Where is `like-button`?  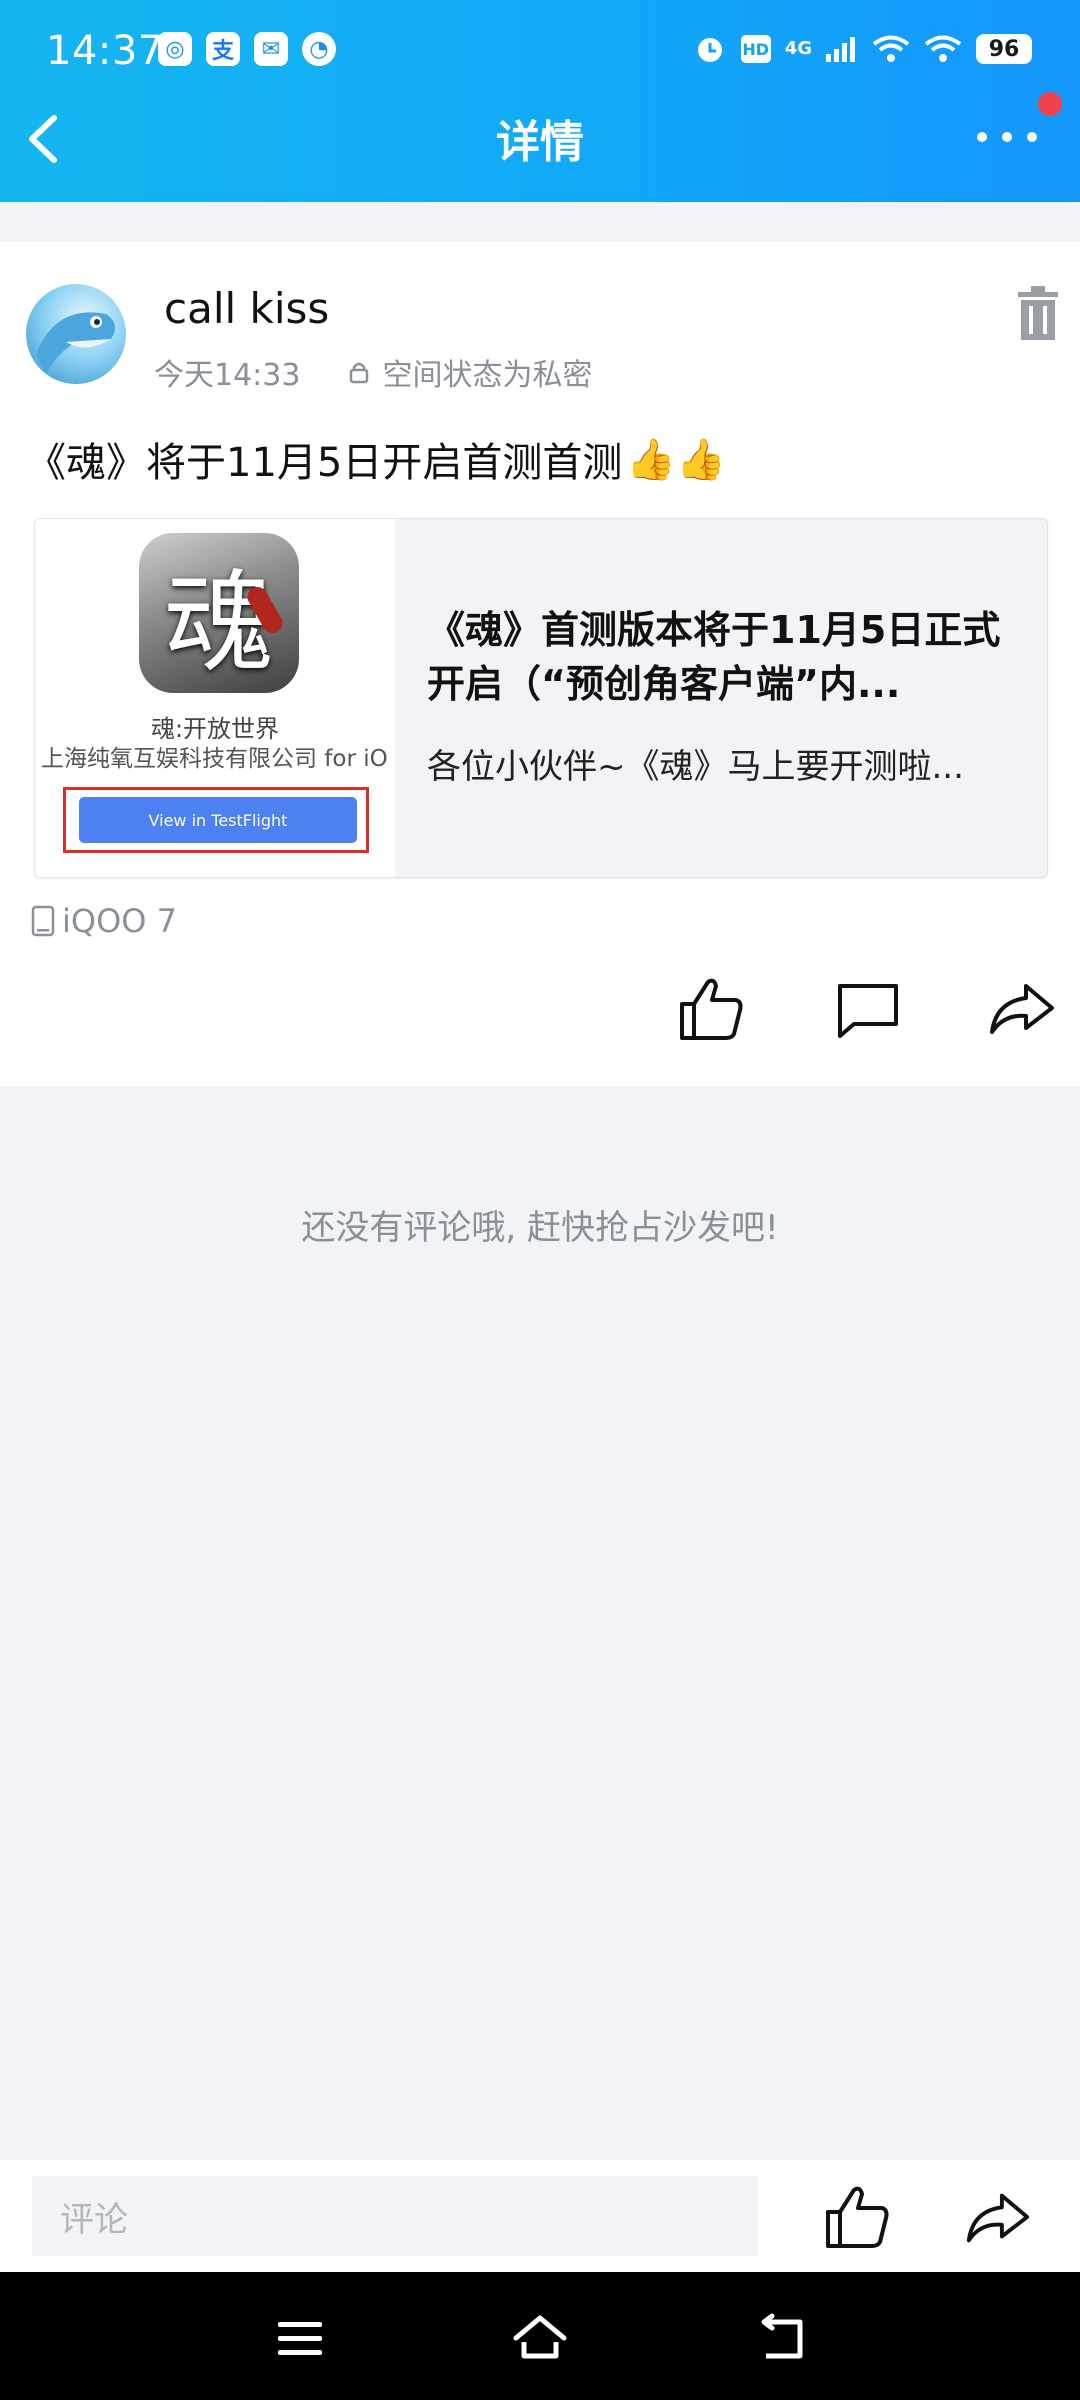 like-button is located at coordinates (712, 1008).